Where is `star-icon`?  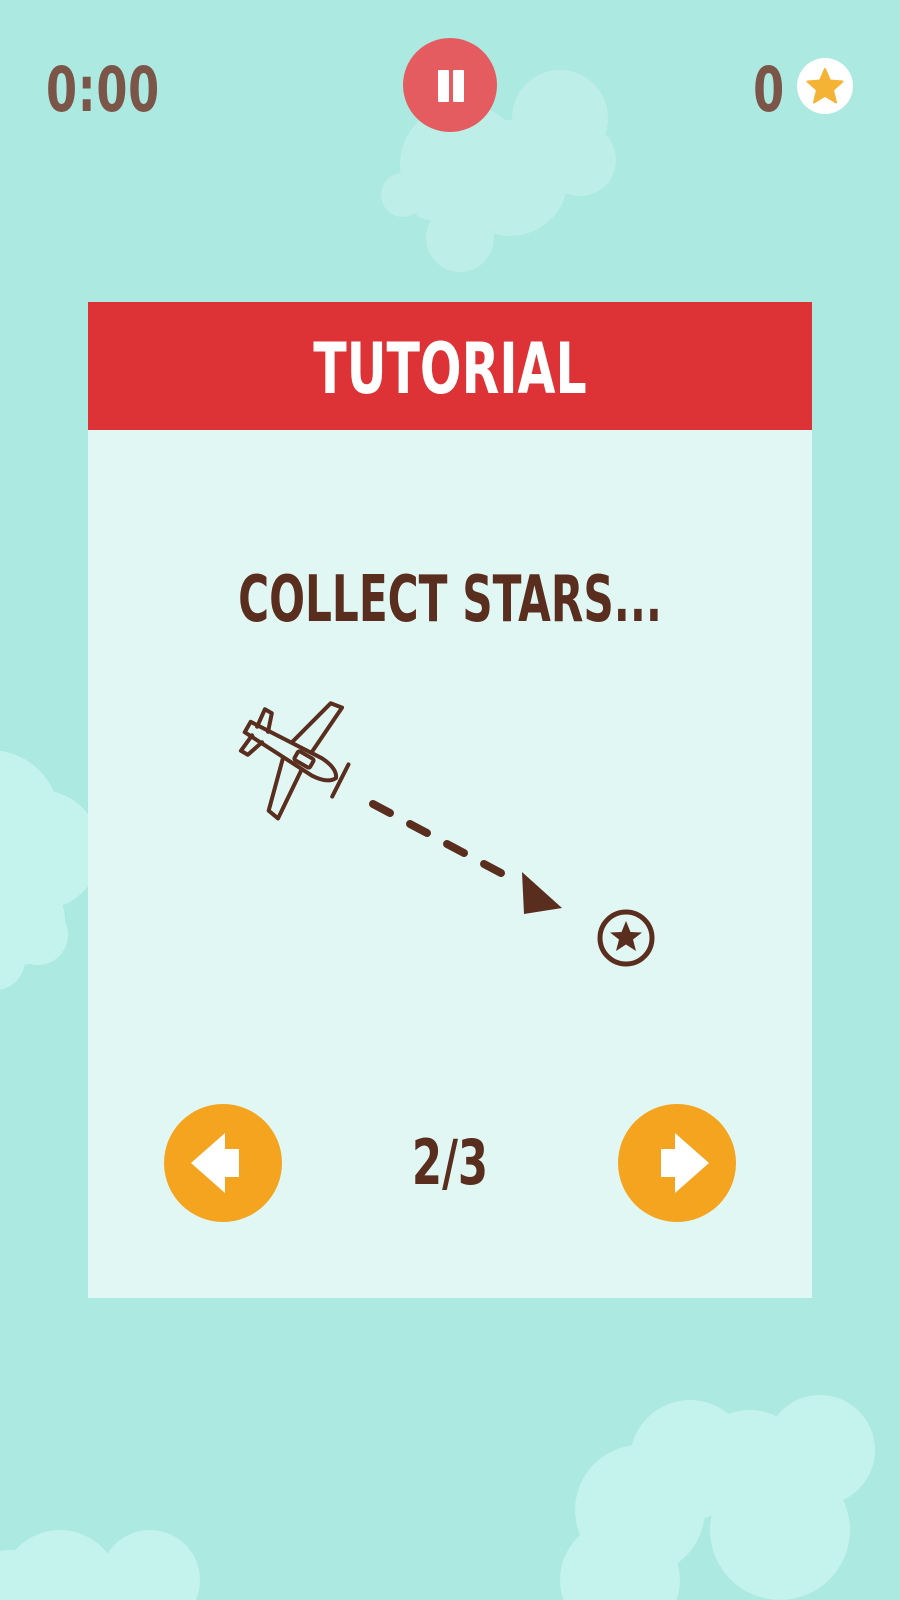
star-icon is located at coordinates (825, 86).